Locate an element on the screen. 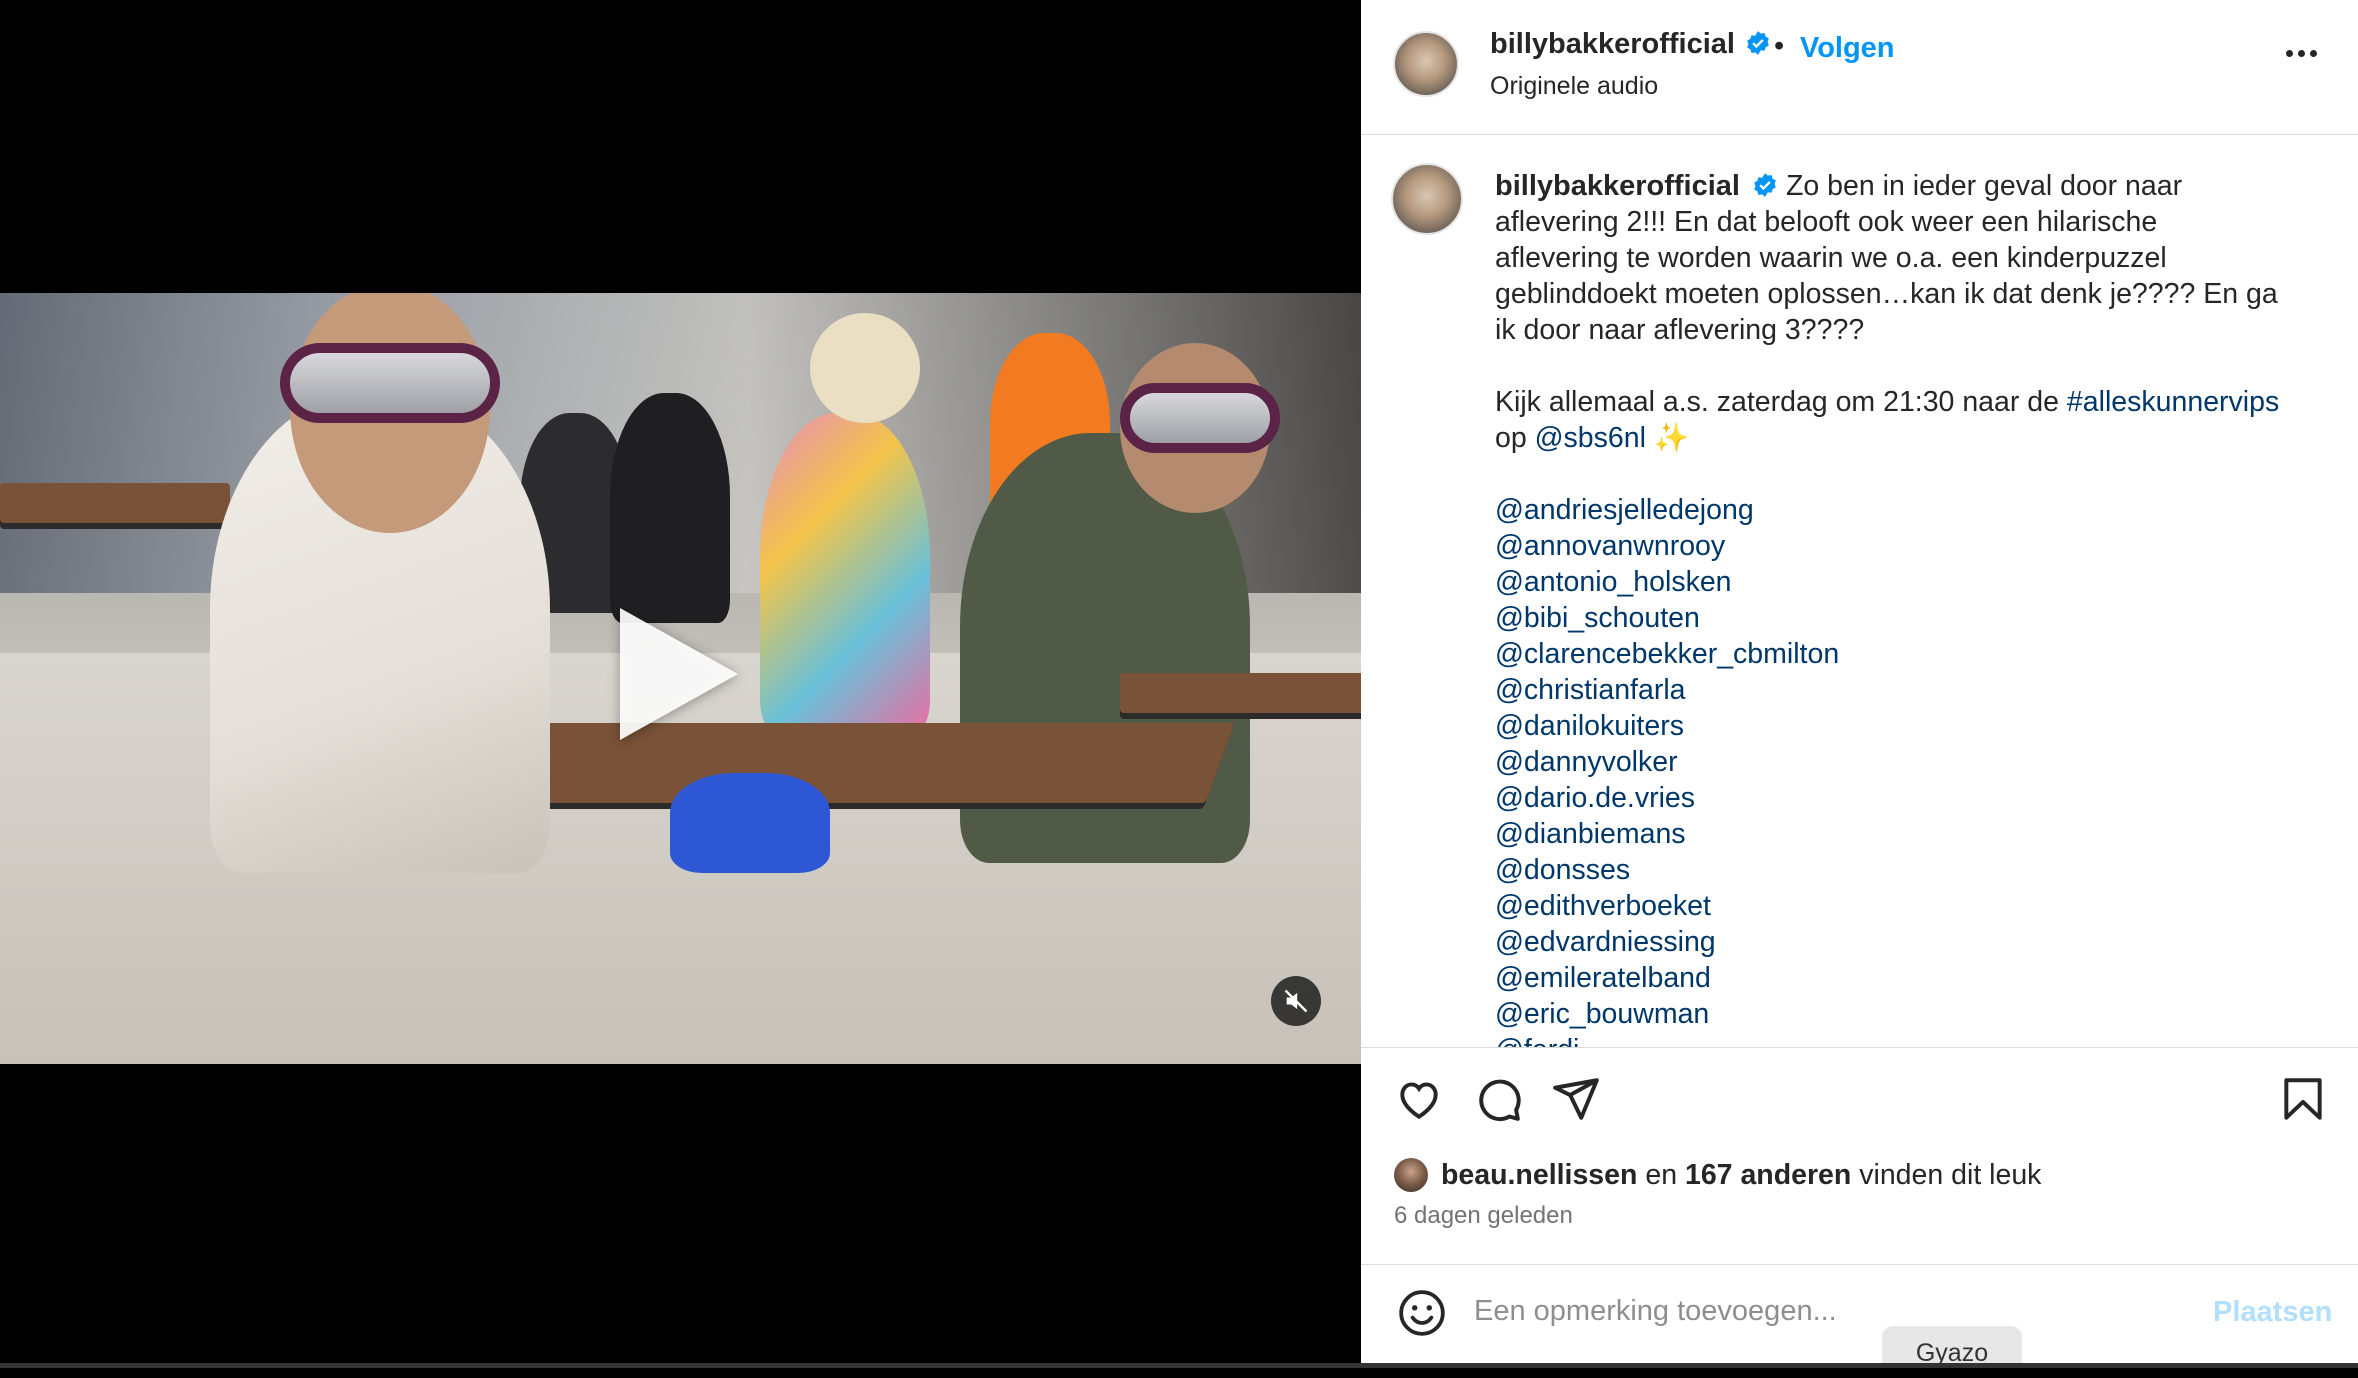  caption-avatar is located at coordinates (1427, 199).